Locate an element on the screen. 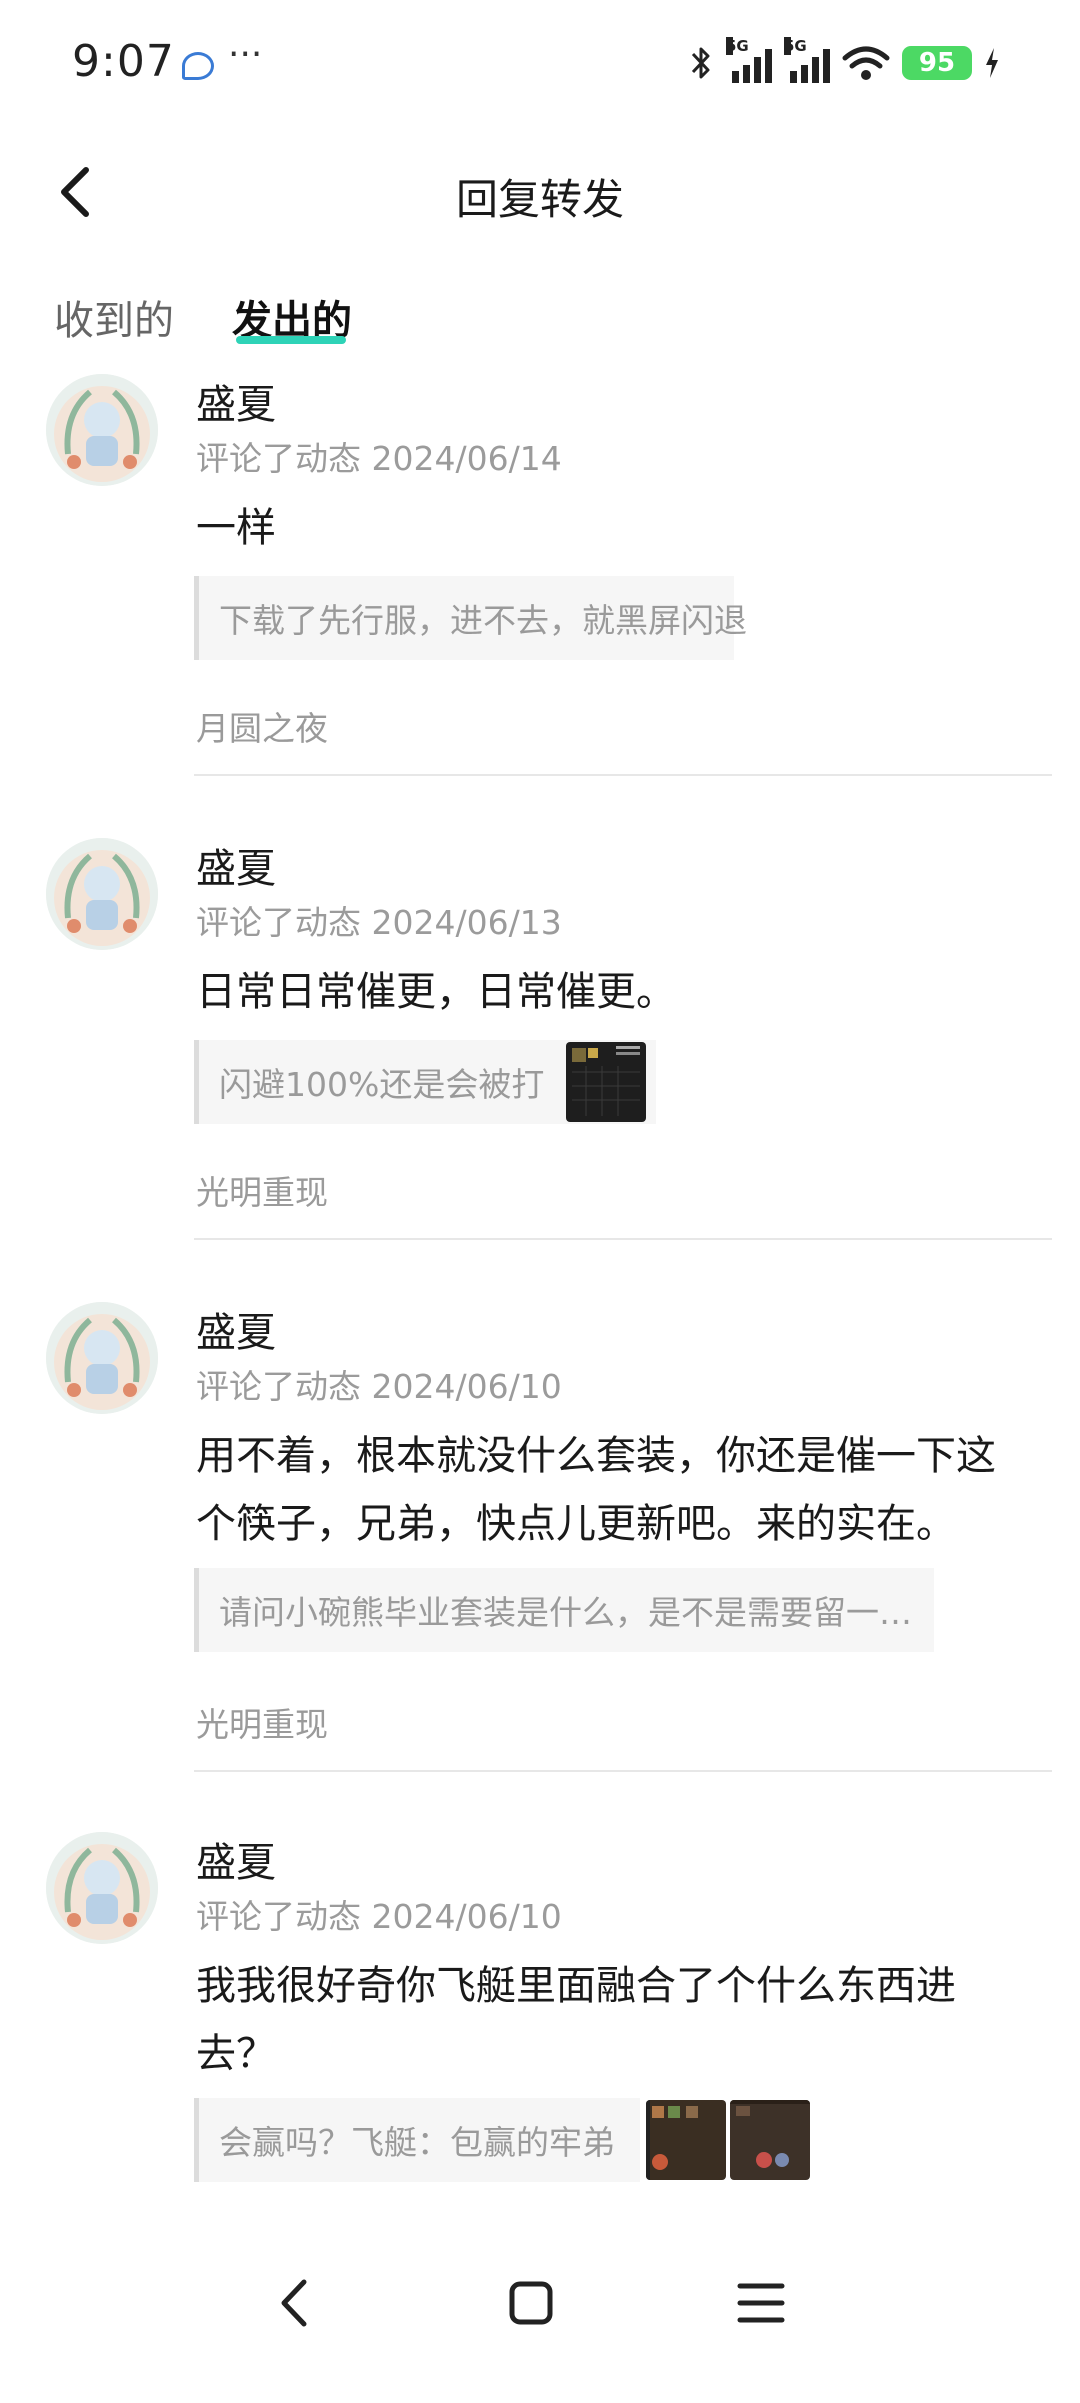 The width and height of the screenshot is (1080, 2403). system-nav-bar is located at coordinates (540, 2307).